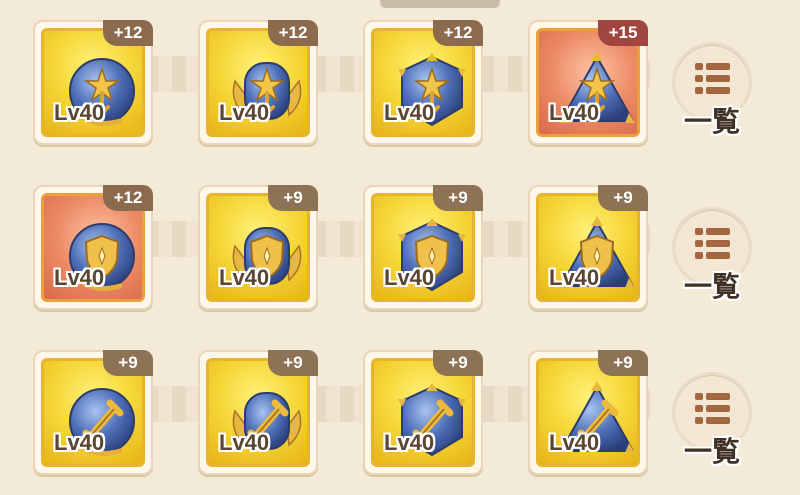 This screenshot has height=495, width=800. What do you see at coordinates (588, 82) in the screenshot?
I see `equipment-card: Lv40 +15` at bounding box center [588, 82].